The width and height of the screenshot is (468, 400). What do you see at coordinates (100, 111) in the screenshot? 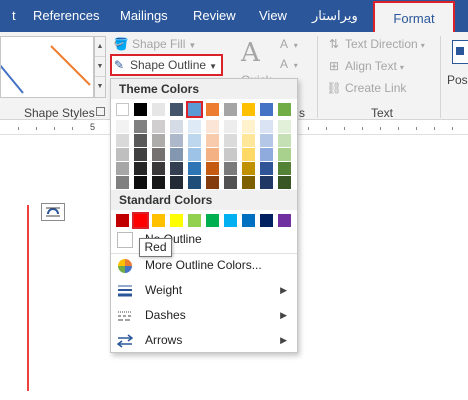
I see `dialog-launcher-icon` at bounding box center [100, 111].